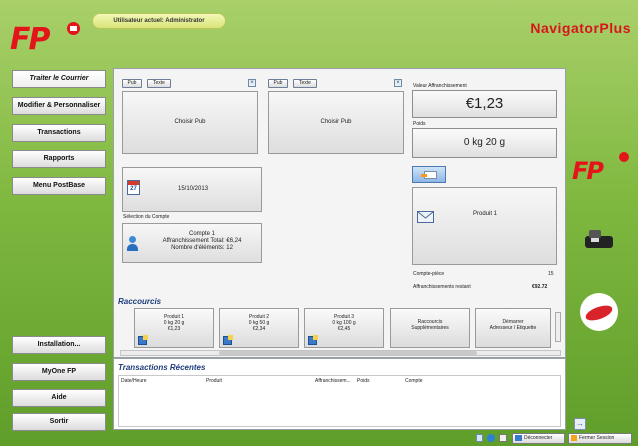 The image size is (638, 446). What do you see at coordinates (597, 438) in the screenshot?
I see `close-session-label: Fermer Session` at bounding box center [597, 438].